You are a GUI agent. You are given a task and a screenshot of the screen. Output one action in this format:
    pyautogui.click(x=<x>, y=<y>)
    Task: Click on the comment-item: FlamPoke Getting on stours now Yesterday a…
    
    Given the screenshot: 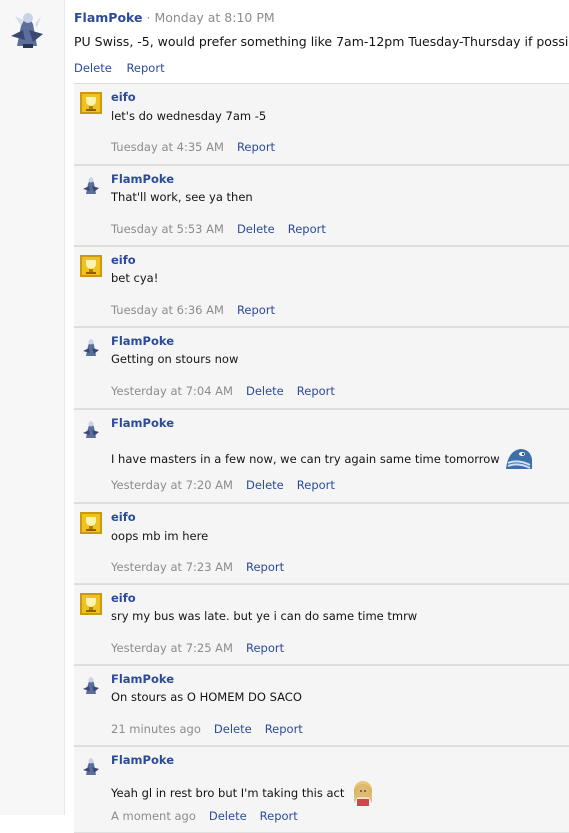 What is the action you would take?
    pyautogui.click(x=321, y=368)
    